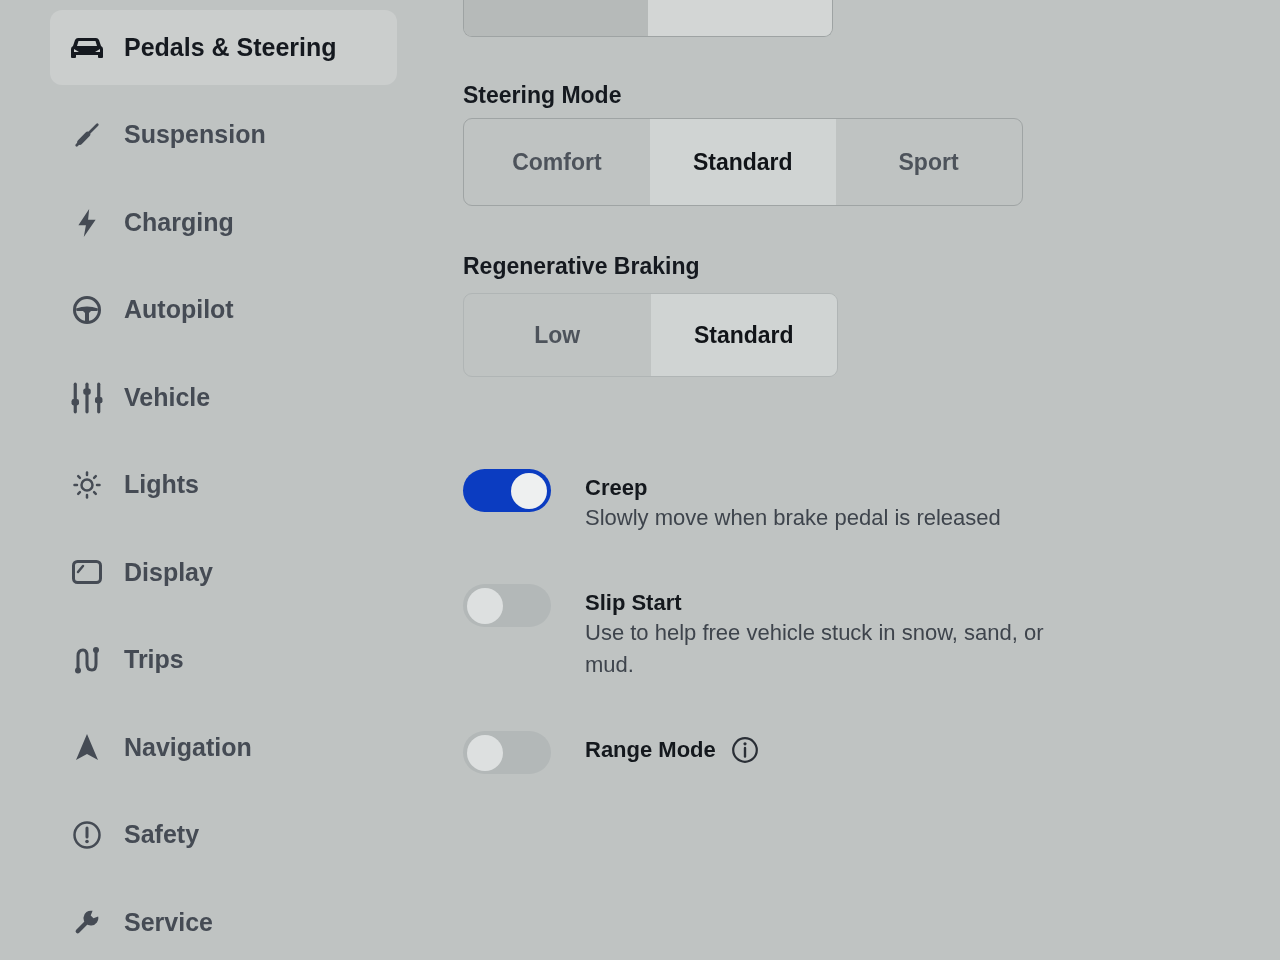  What do you see at coordinates (223, 397) in the screenshot?
I see `sidebar-item: Vehicle` at bounding box center [223, 397].